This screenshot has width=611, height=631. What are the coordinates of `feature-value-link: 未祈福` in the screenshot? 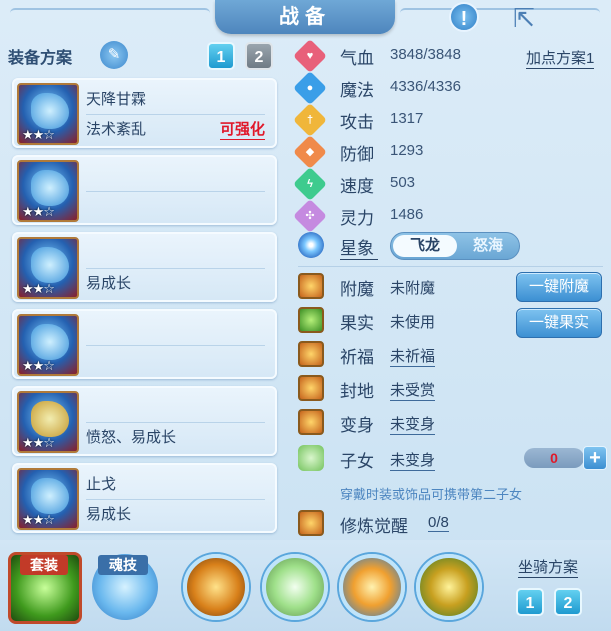 It's located at (413, 356).